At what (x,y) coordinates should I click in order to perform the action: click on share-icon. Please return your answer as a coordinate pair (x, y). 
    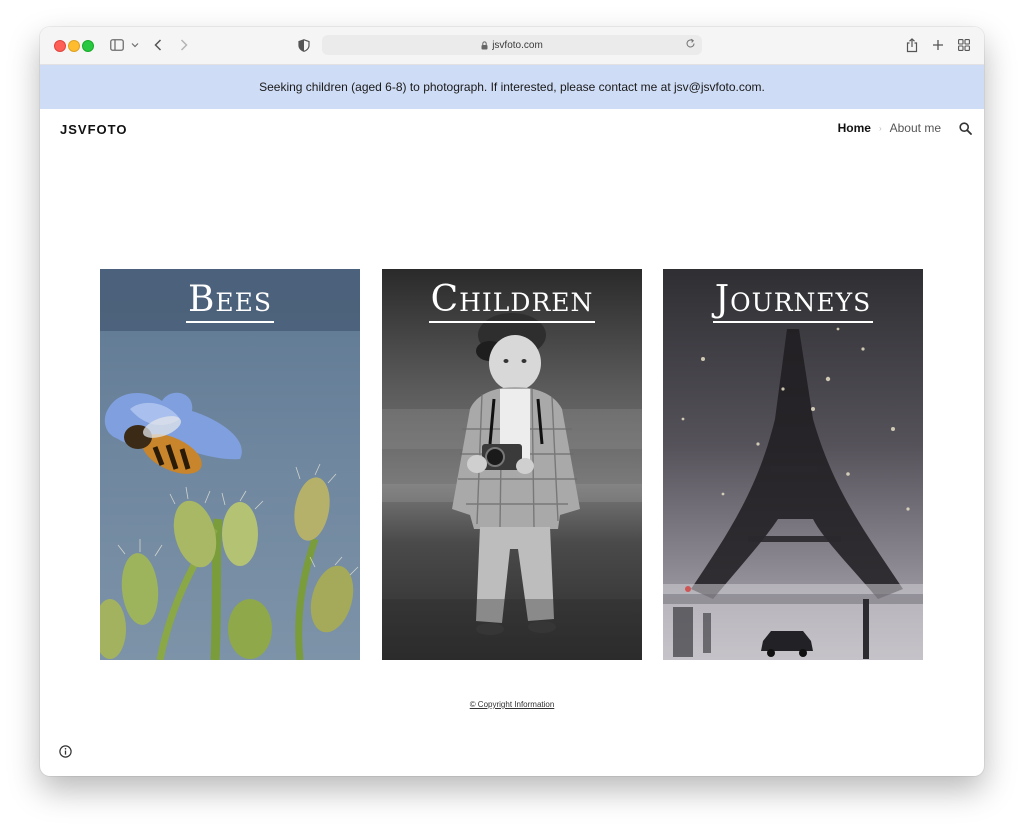
    Looking at the image, I should click on (912, 45).